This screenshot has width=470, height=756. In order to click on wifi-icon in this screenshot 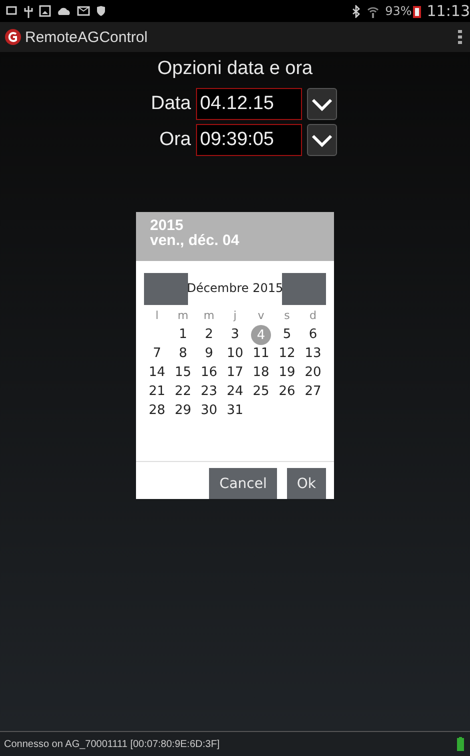, I will do `click(373, 11)`.